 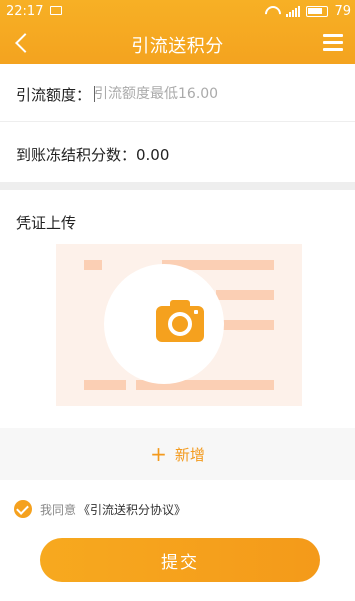 I want to click on camera-lens-icon, so click(x=180, y=324).